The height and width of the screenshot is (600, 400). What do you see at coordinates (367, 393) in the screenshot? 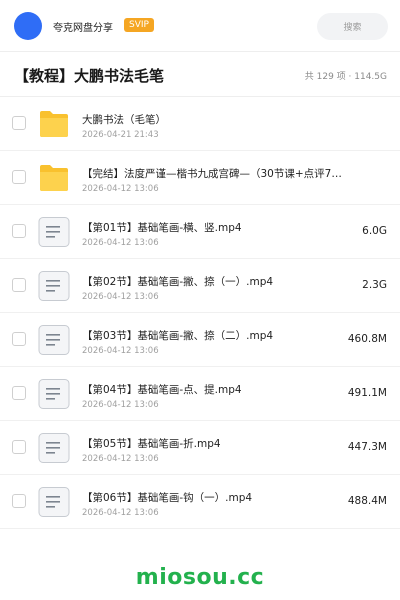
I see `file-size: 491.1M` at bounding box center [367, 393].